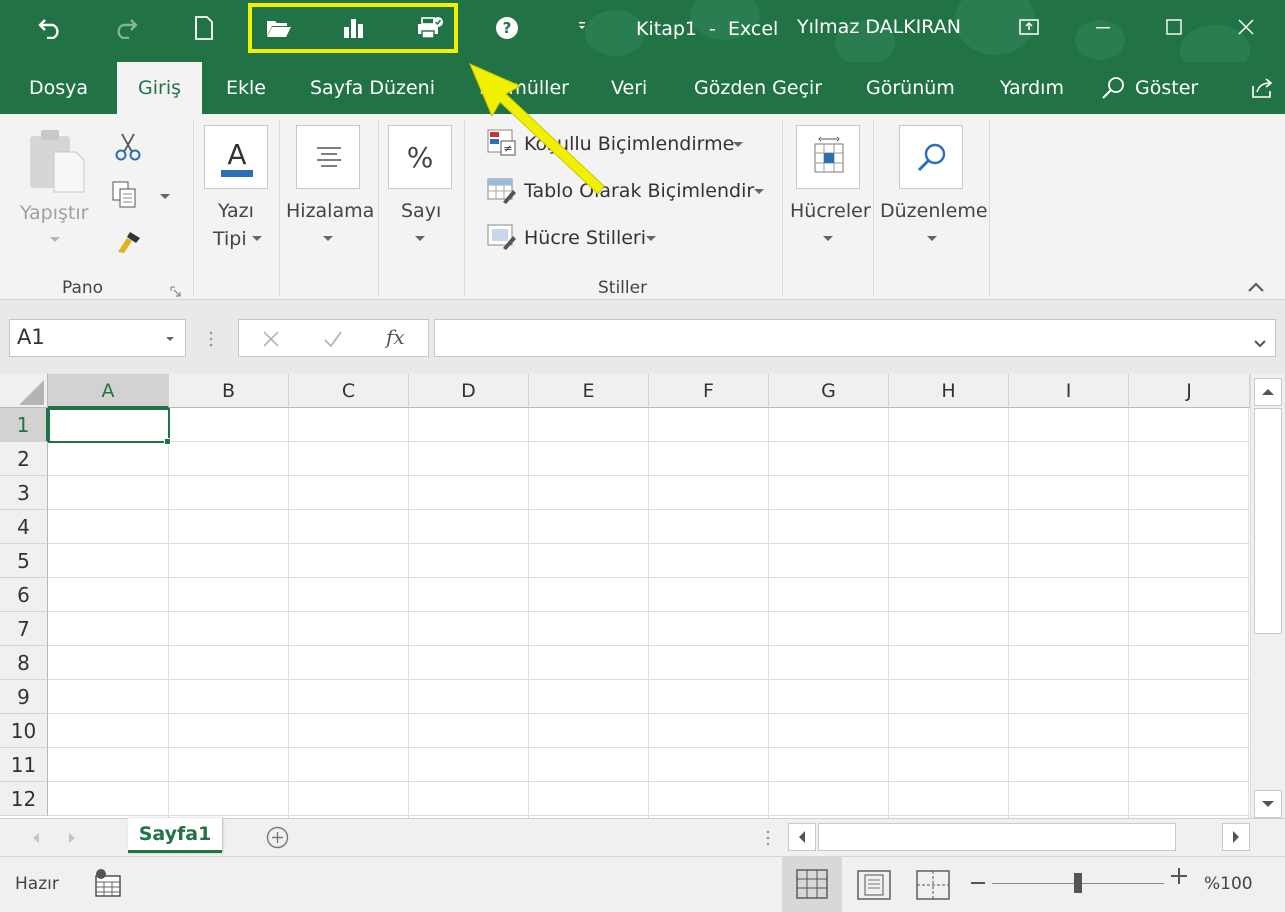 Image resolution: width=1285 pixels, height=912 pixels. Describe the element at coordinates (229, 391) in the screenshot. I see `column-header: B` at that location.